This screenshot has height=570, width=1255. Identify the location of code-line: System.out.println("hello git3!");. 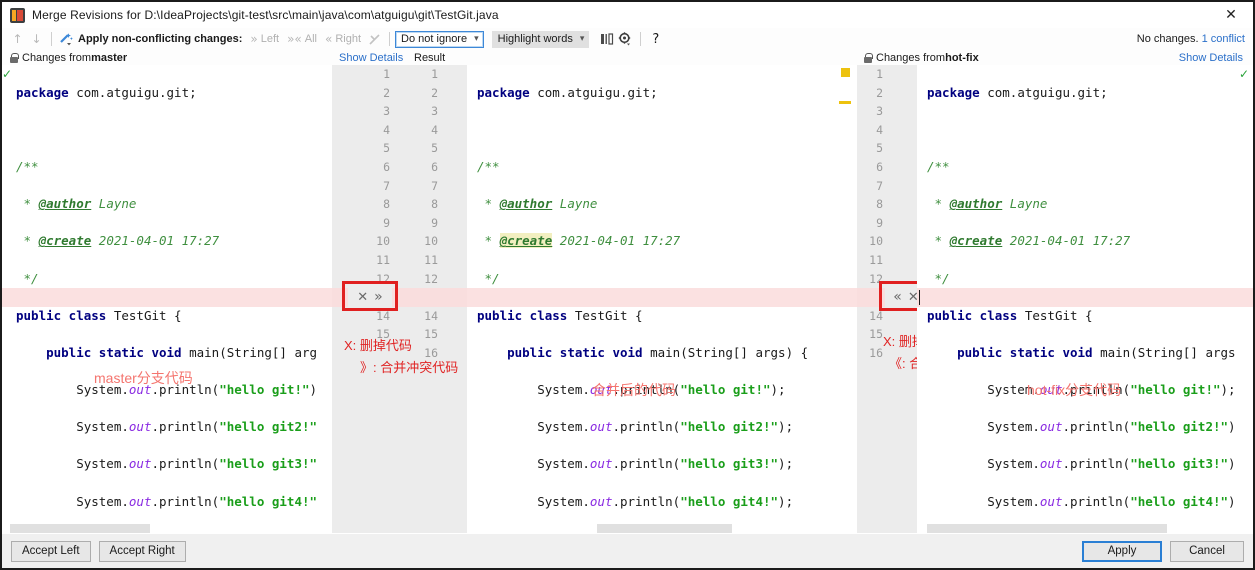
(635, 464).